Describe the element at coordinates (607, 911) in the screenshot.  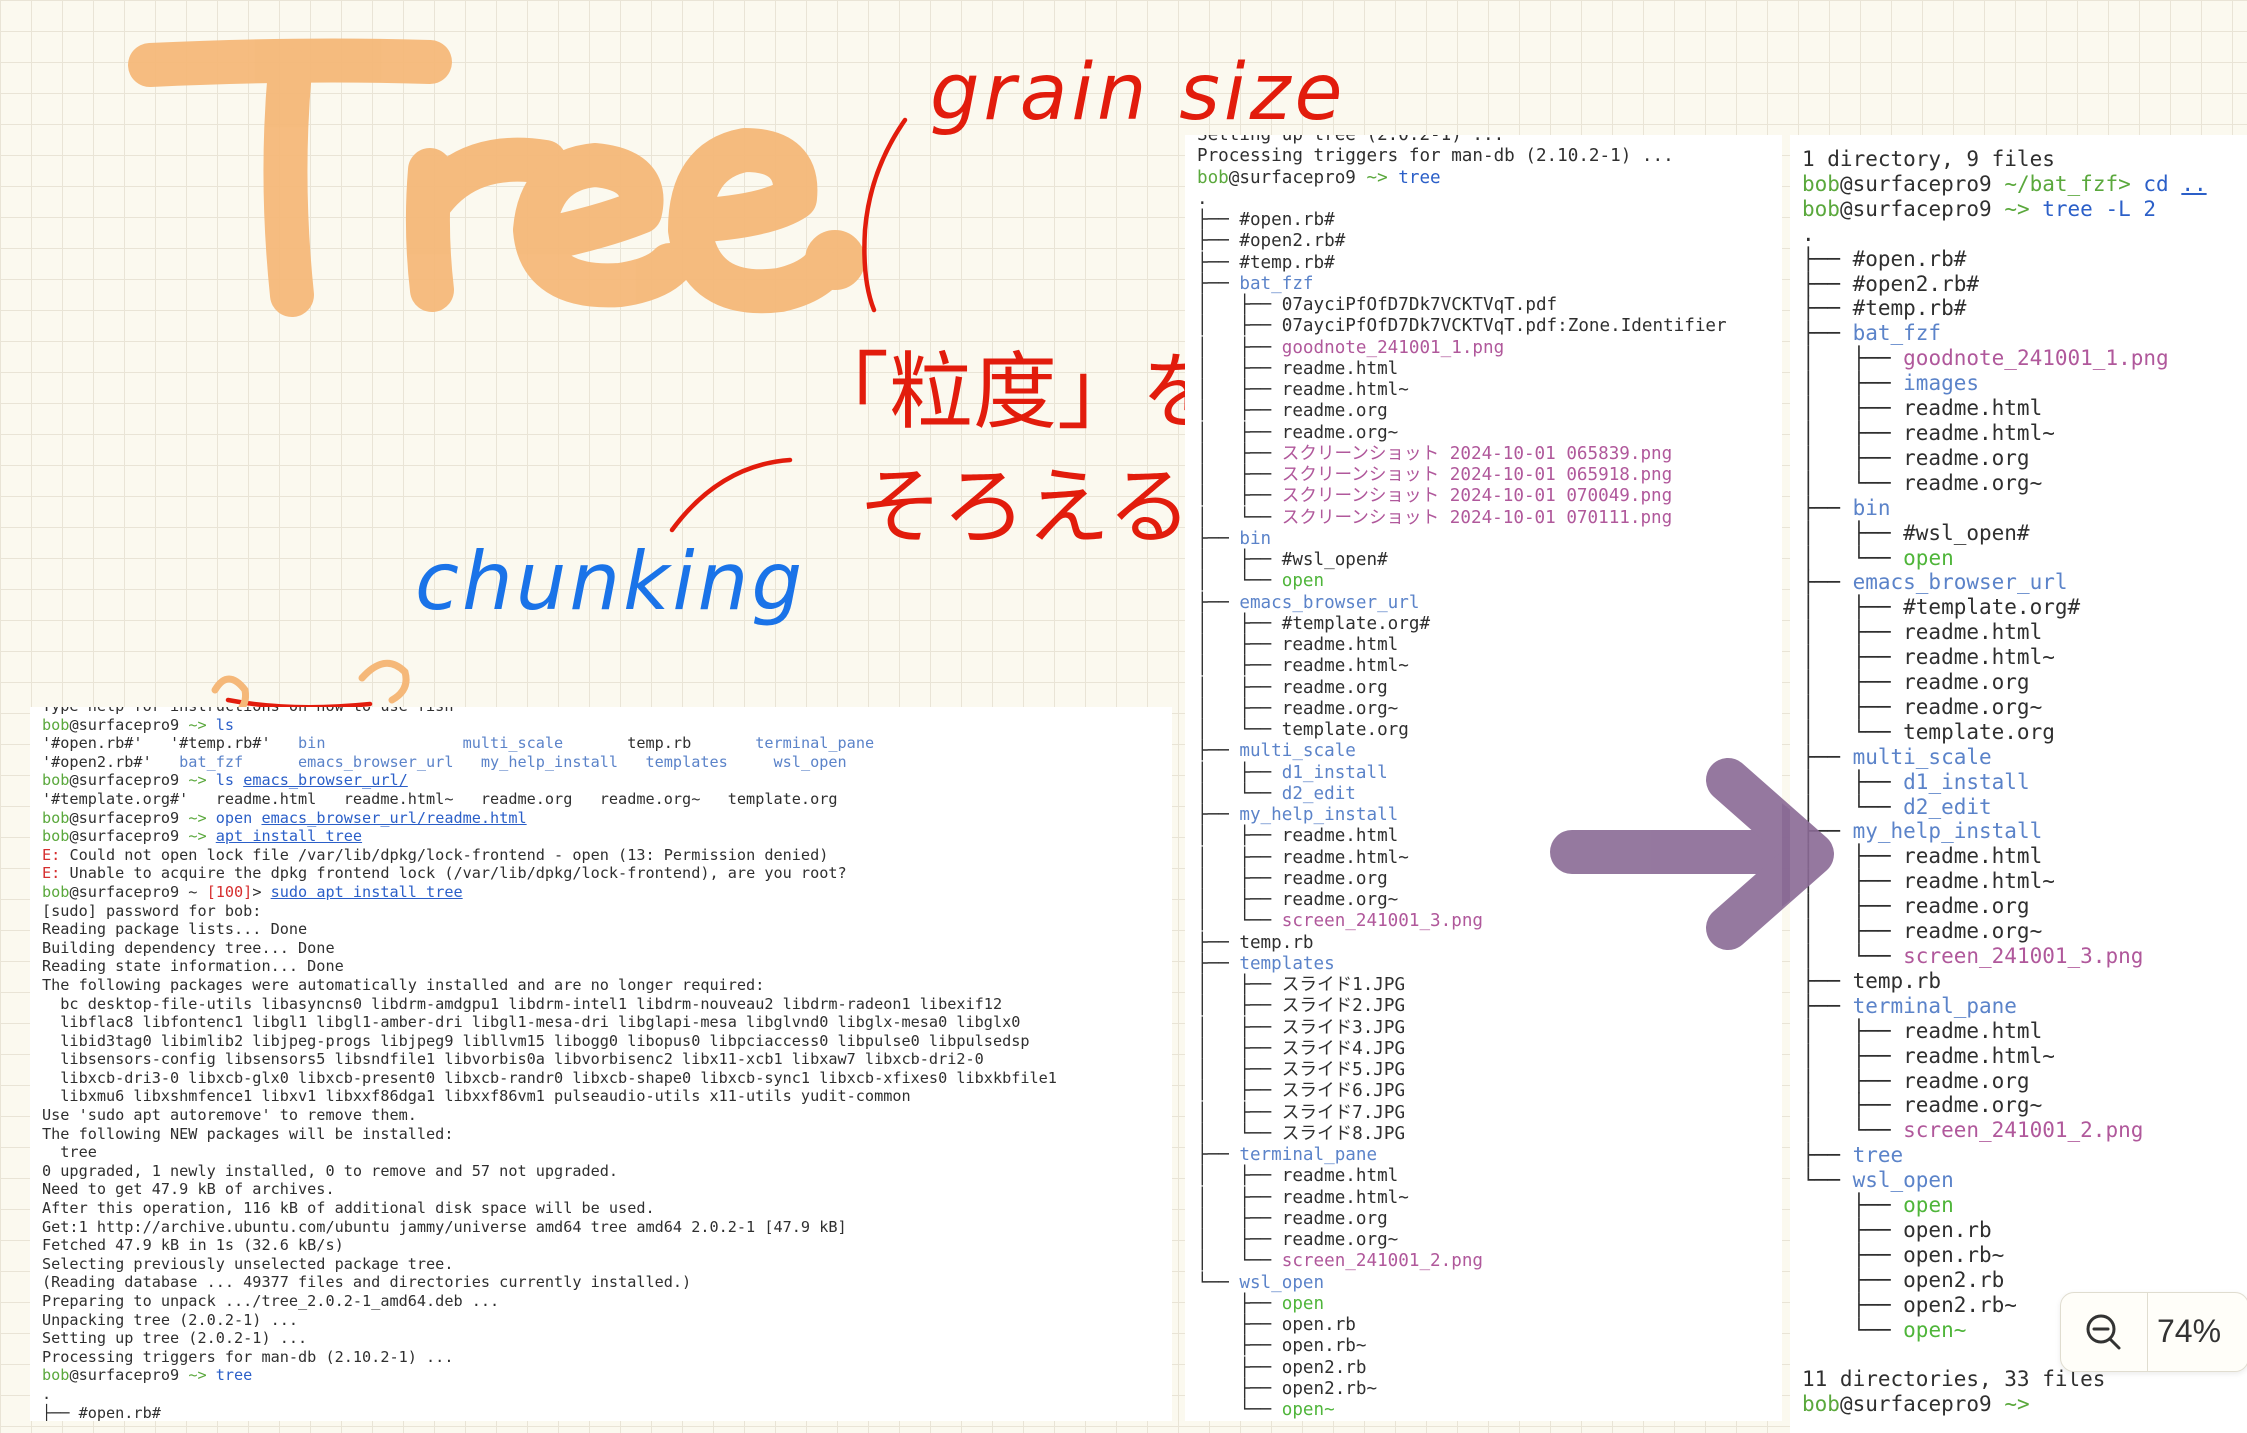
I see `terminal-line: [sudo] password for bob:` at that location.